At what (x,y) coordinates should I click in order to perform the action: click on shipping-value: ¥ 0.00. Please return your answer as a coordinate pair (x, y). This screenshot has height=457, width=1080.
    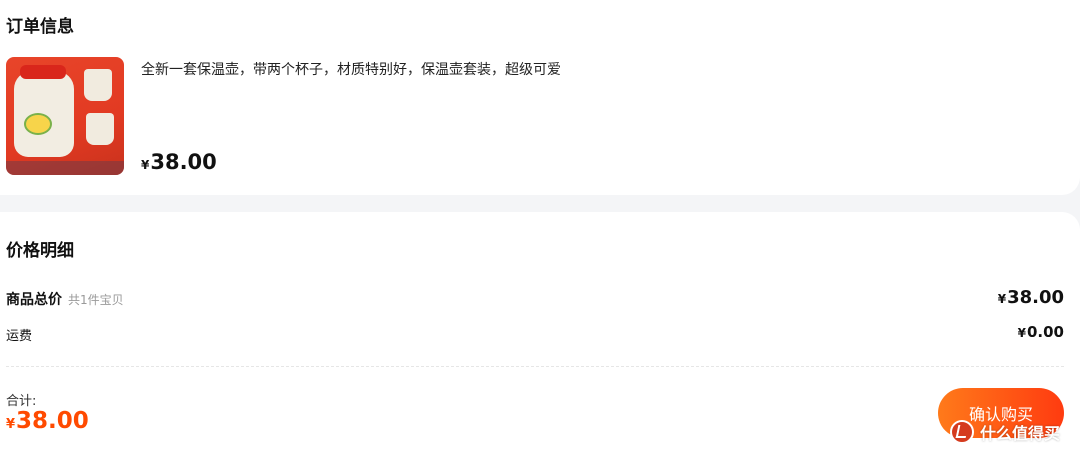
    Looking at the image, I should click on (1041, 332).